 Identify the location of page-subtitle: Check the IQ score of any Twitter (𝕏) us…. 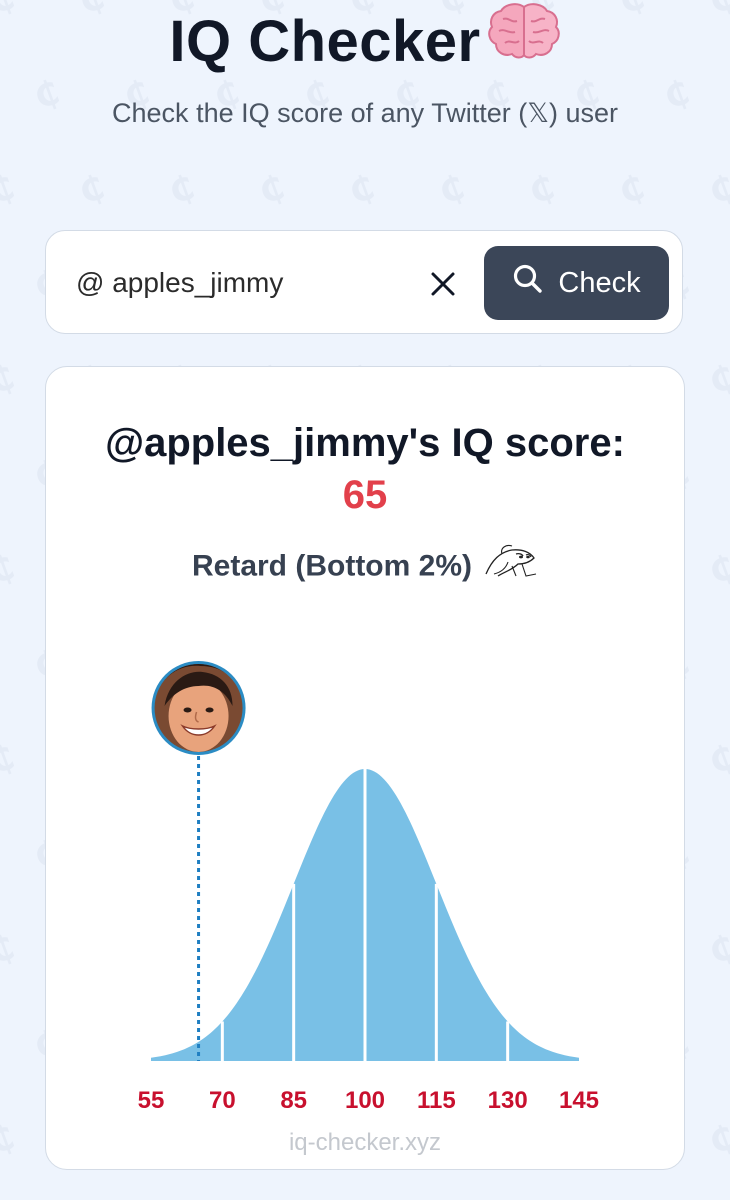
(365, 113).